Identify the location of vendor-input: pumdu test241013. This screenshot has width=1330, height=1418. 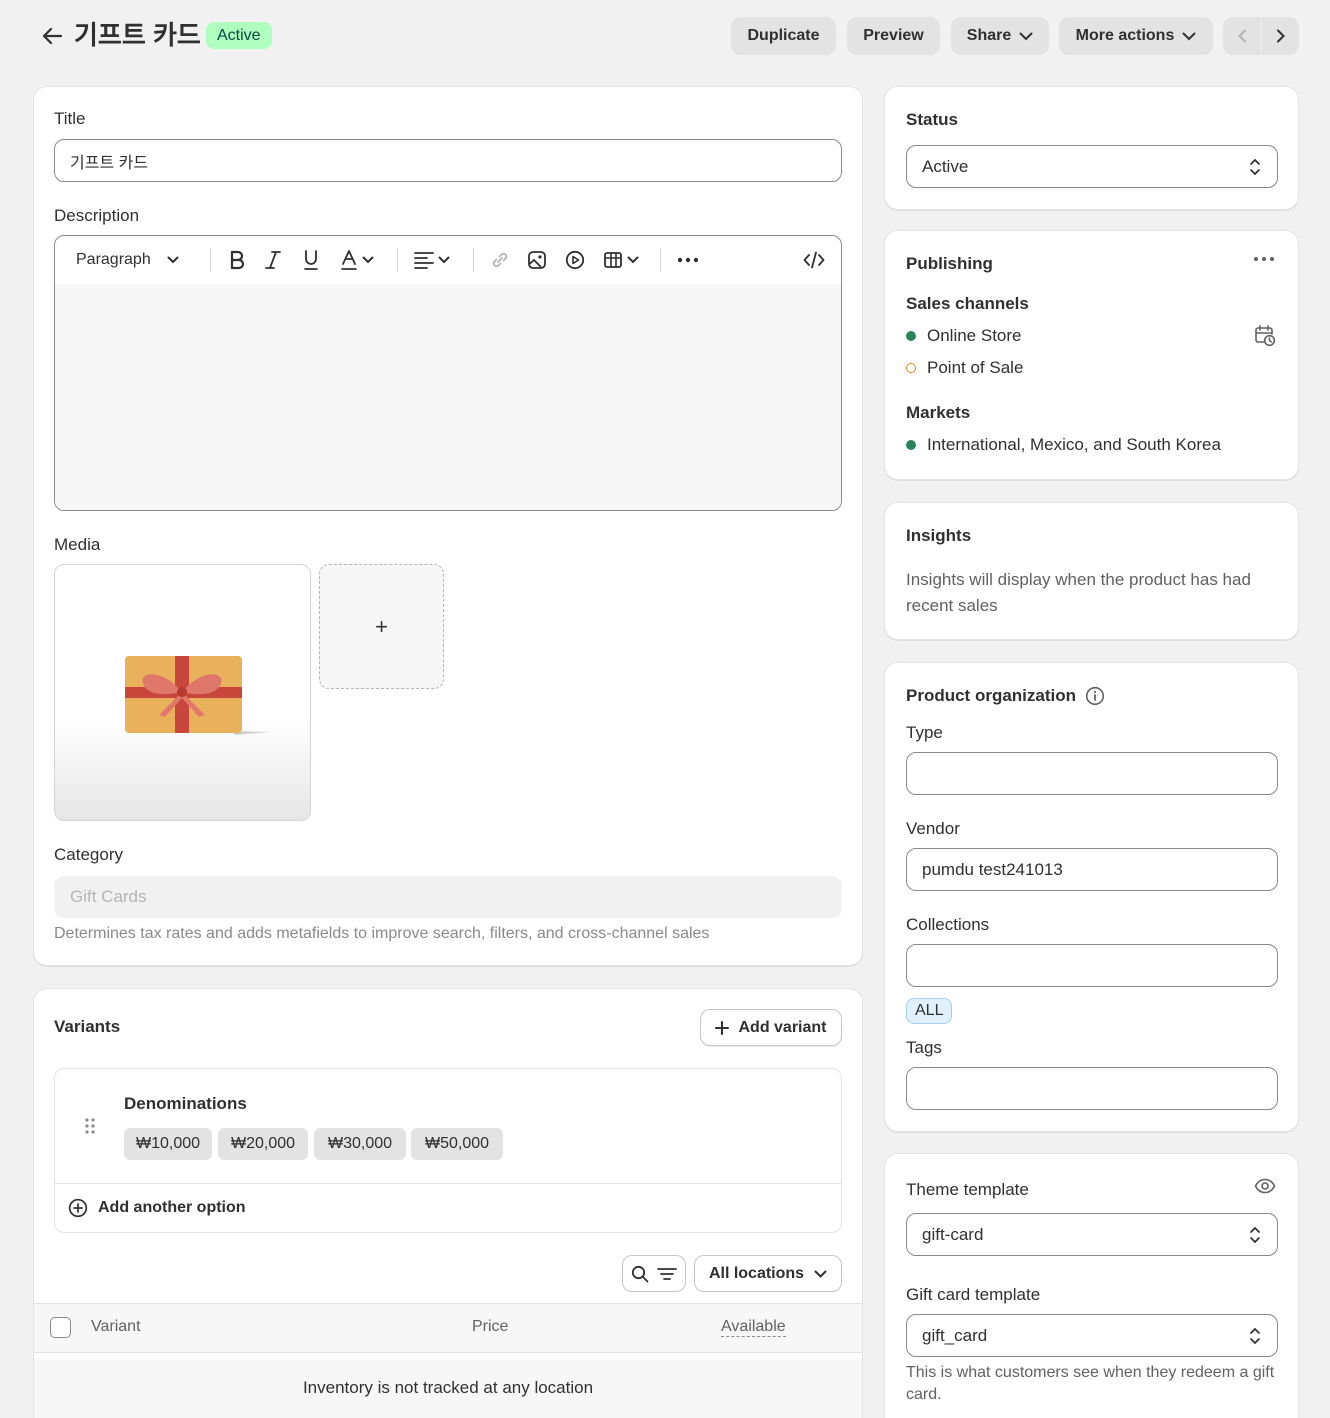
(1092, 869).